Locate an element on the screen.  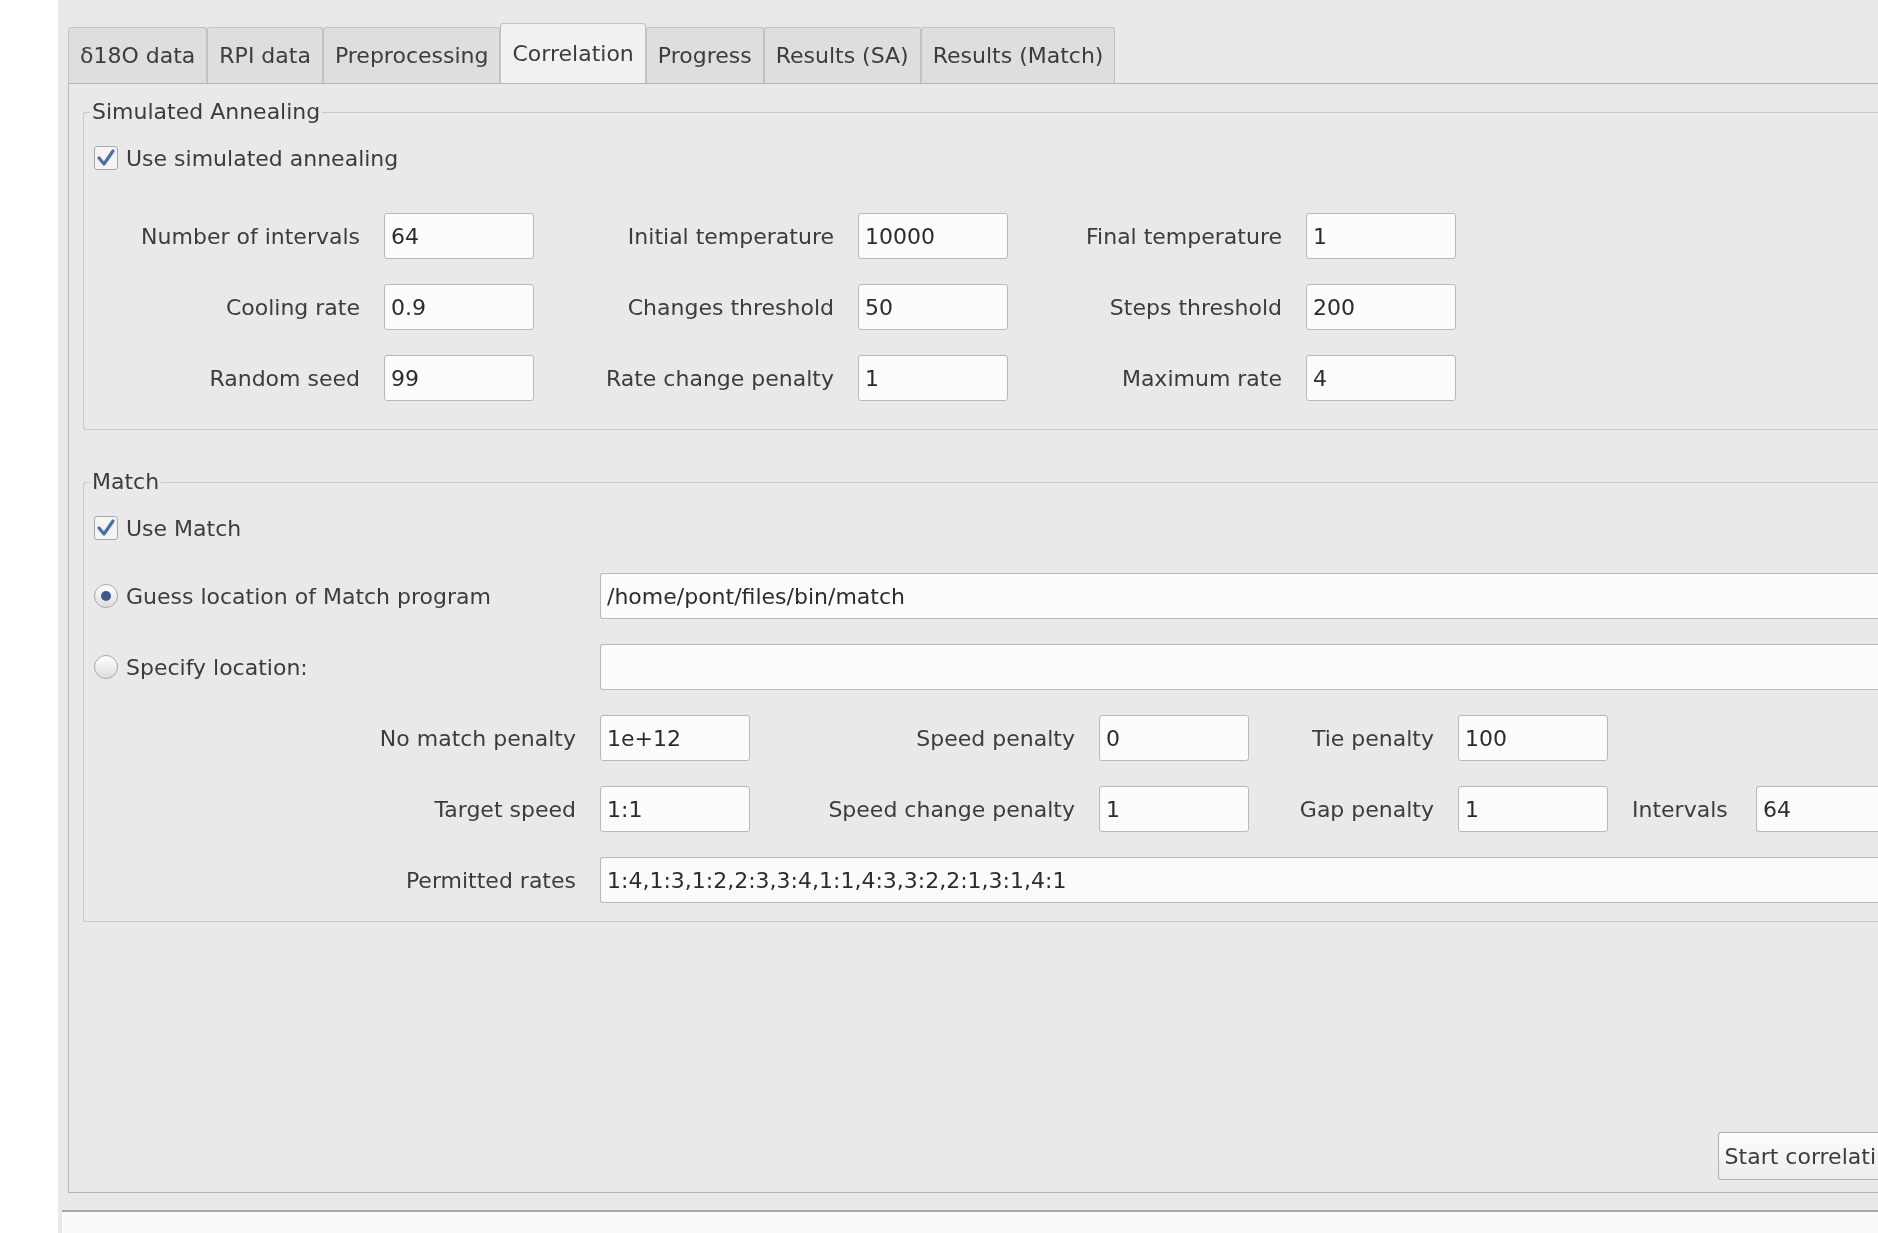
input-field: 200 is located at coordinates (1381, 307).